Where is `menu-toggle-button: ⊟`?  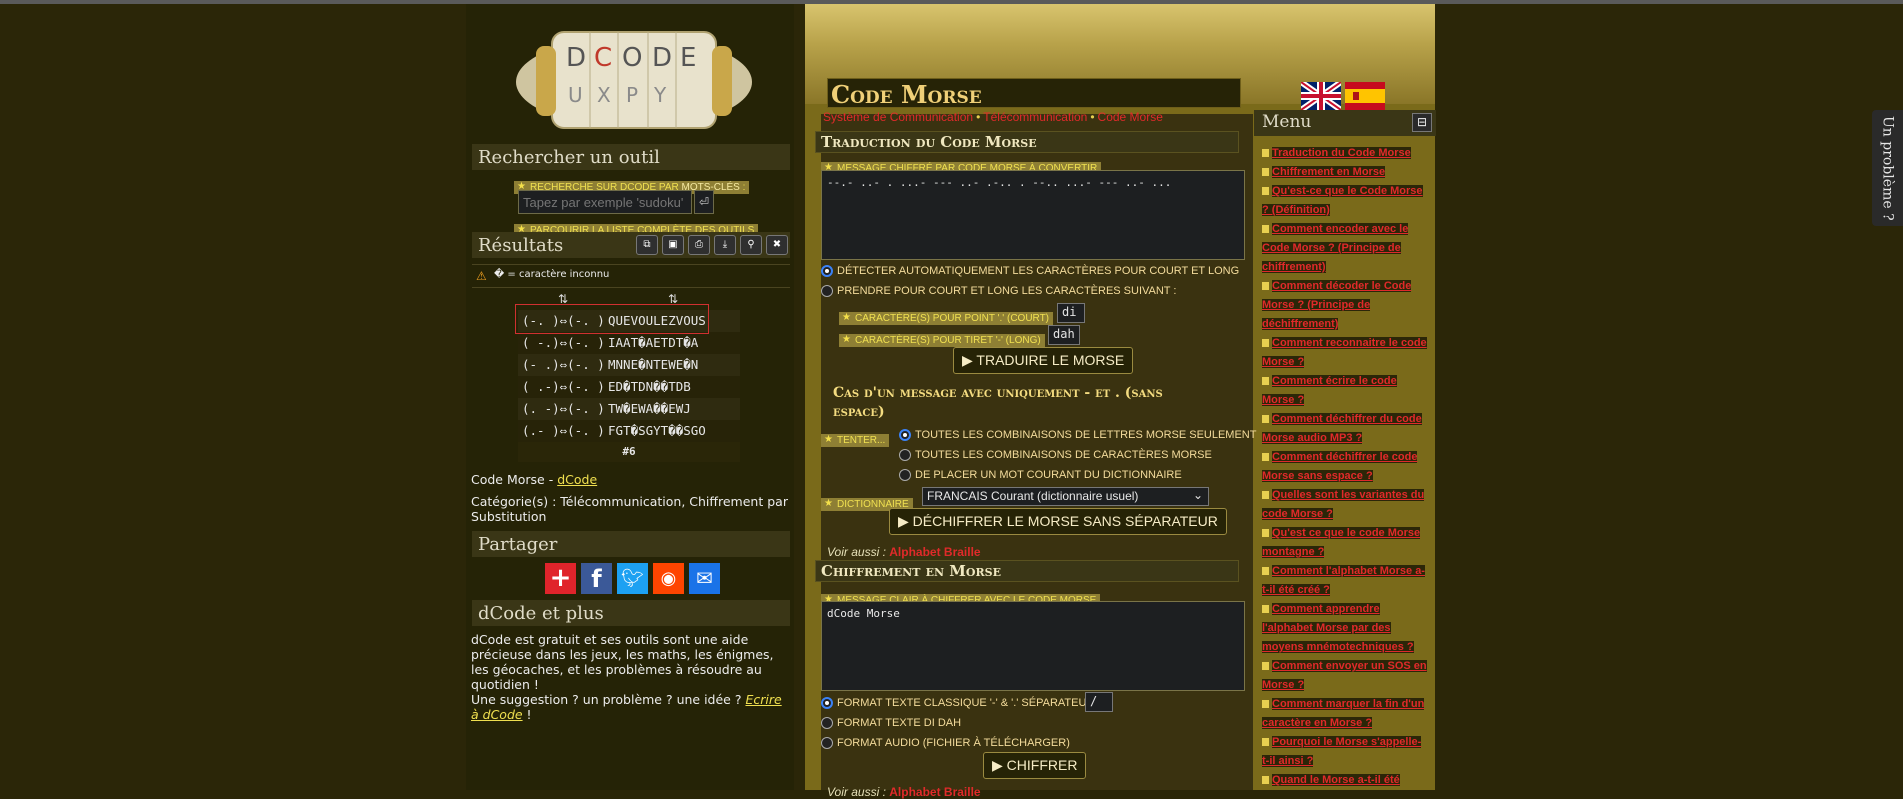
menu-toggle-button: ⊟ is located at coordinates (1422, 122).